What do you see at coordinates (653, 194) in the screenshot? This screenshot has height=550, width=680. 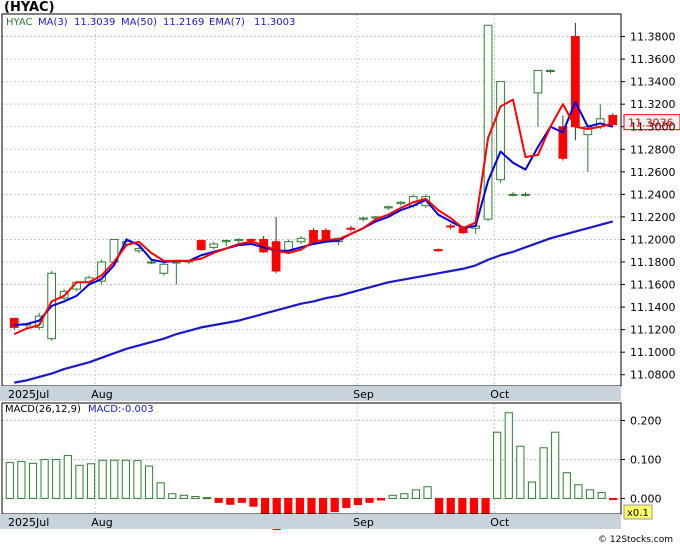 I see `price-y-tick-label: 11.2400` at bounding box center [653, 194].